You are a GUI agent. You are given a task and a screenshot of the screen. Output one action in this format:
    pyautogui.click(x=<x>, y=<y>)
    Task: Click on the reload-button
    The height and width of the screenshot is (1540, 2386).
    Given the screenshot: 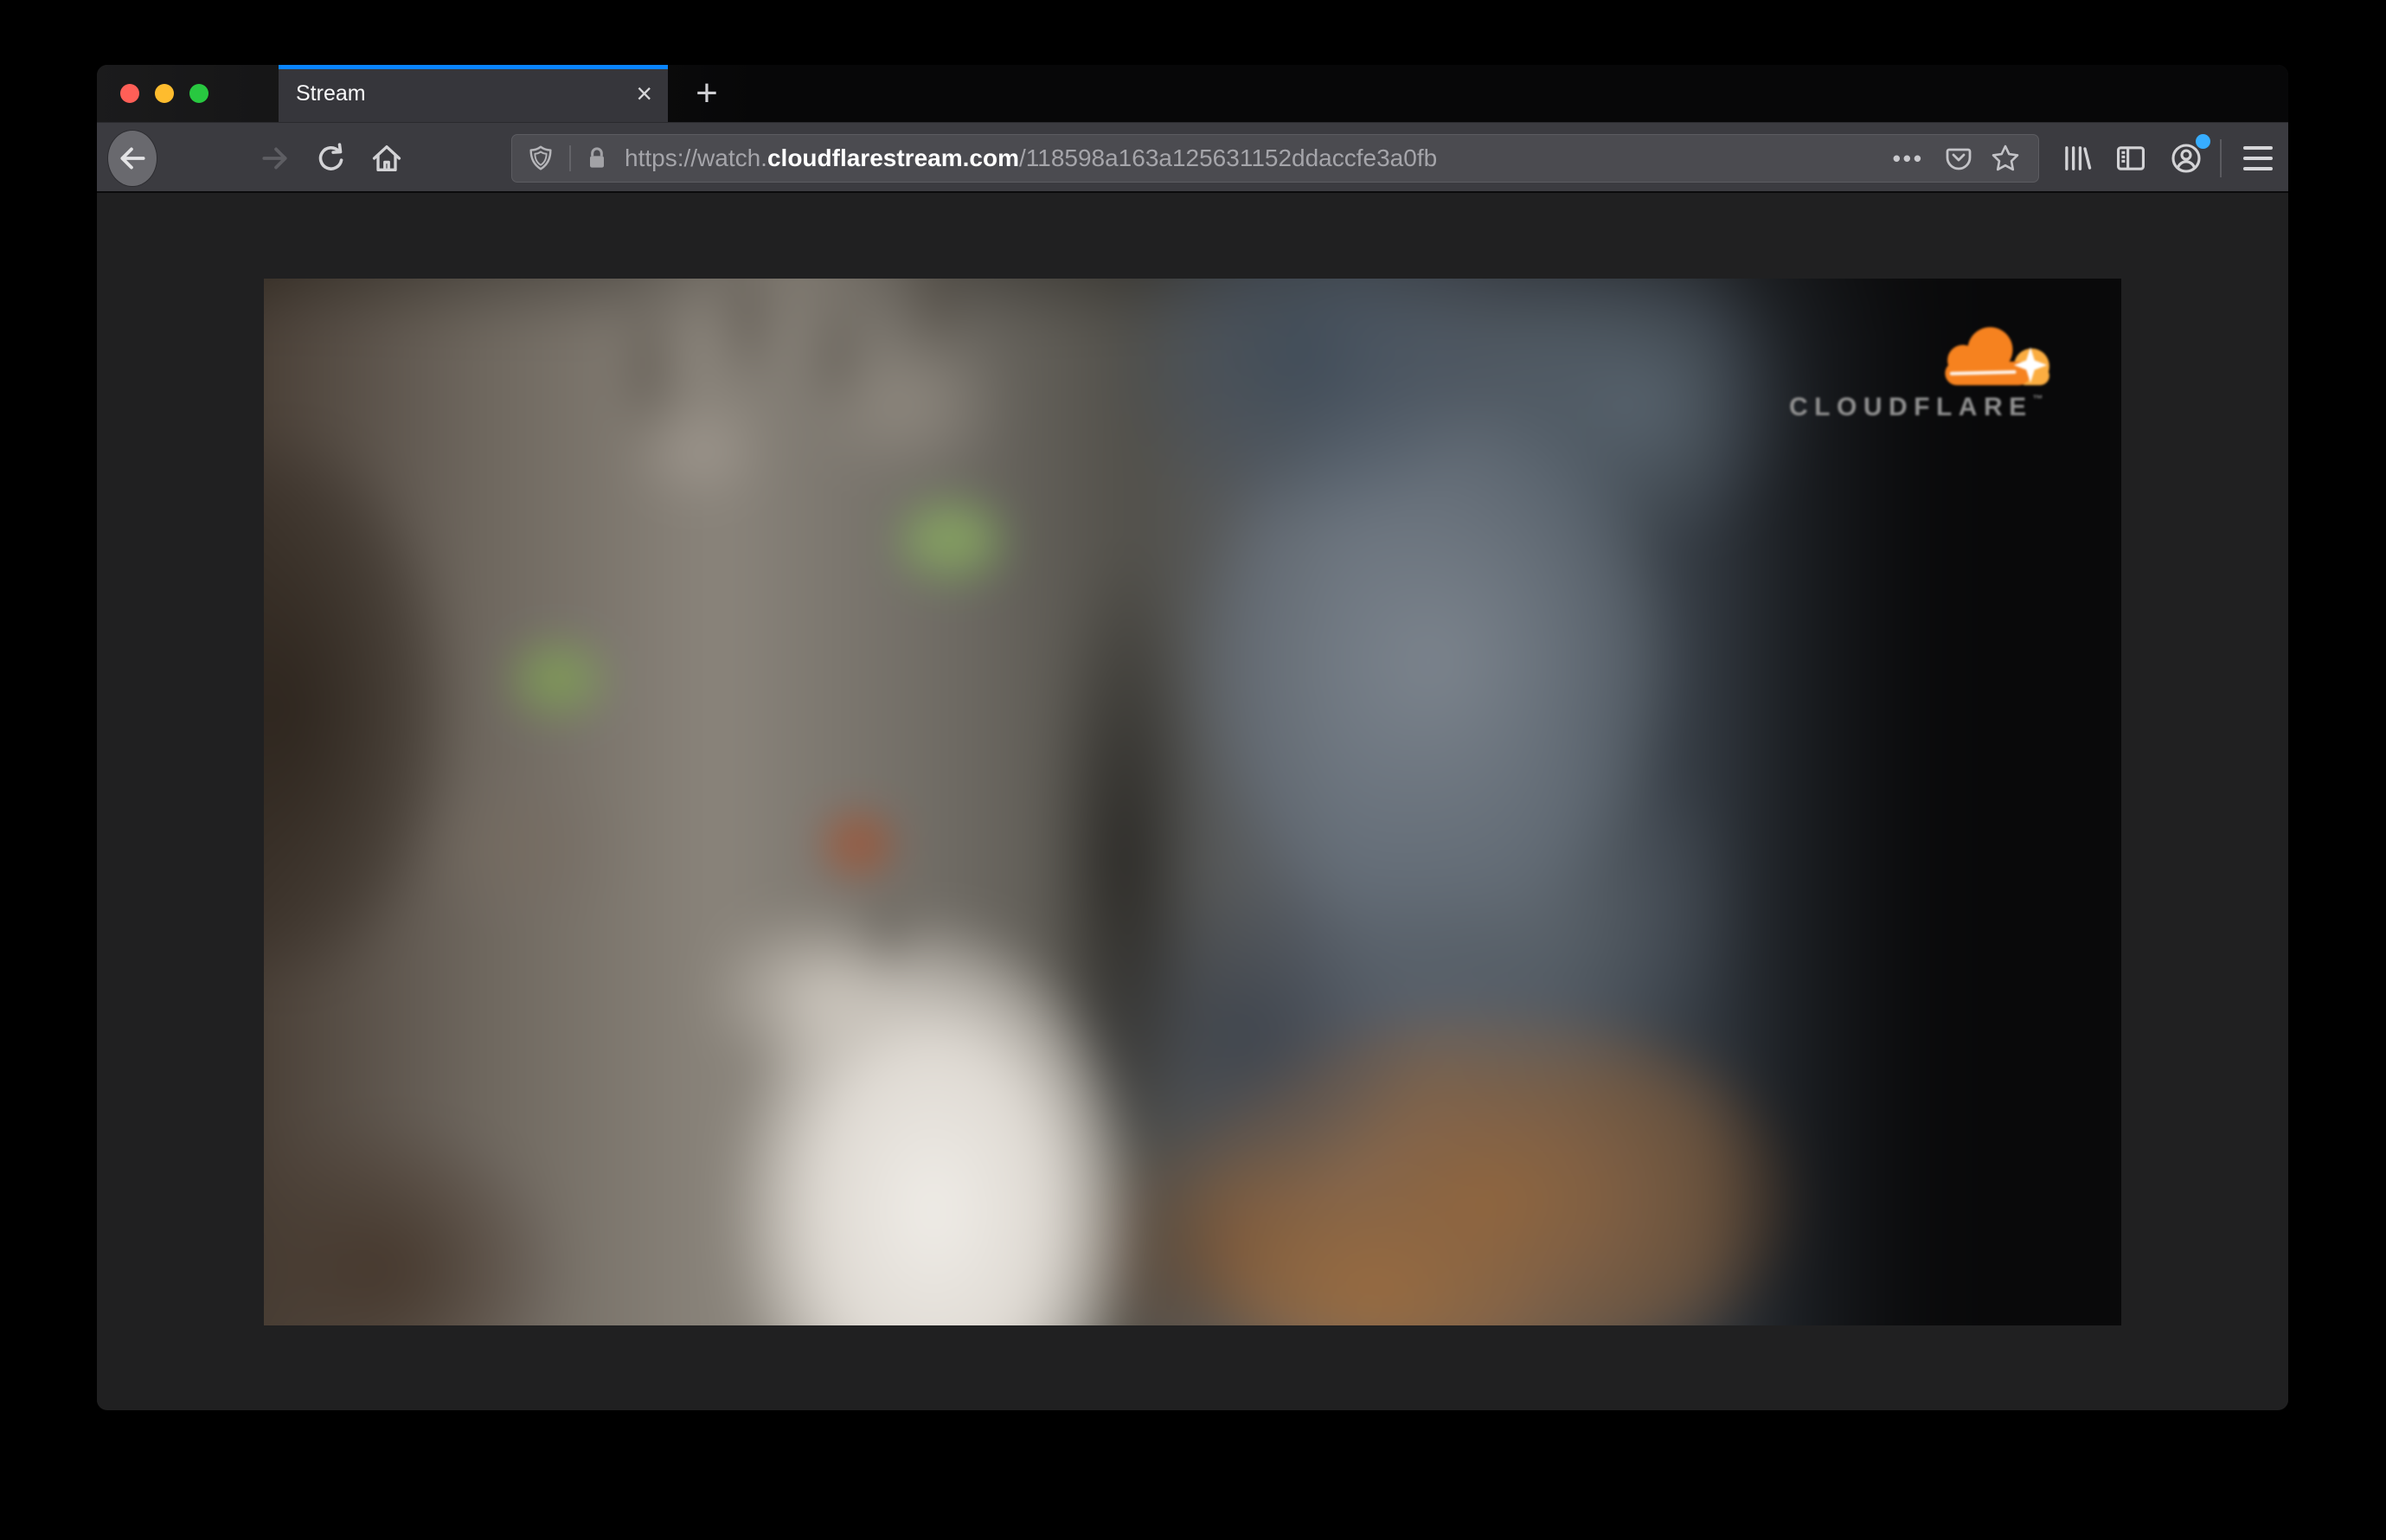 What is the action you would take?
    pyautogui.click(x=331, y=158)
    